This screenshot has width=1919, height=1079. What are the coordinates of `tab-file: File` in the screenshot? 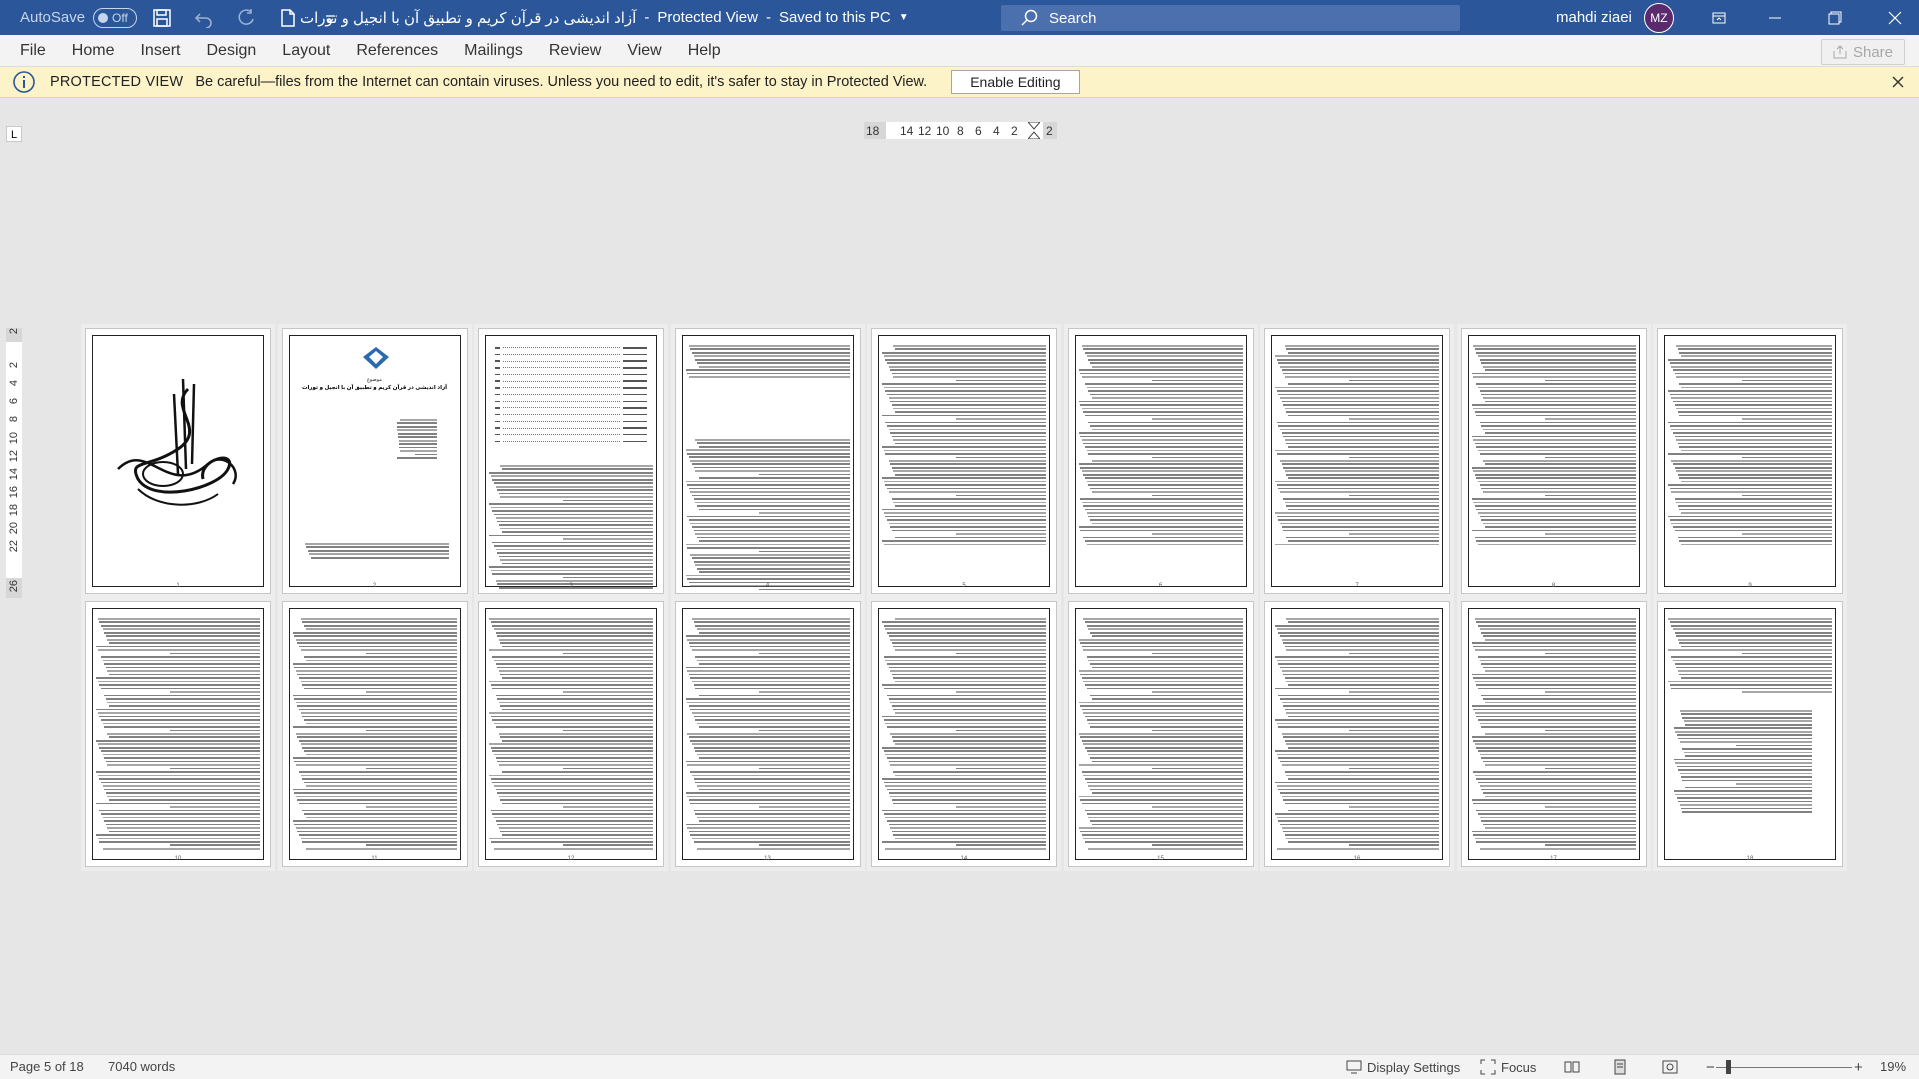 It's located at (29, 51).